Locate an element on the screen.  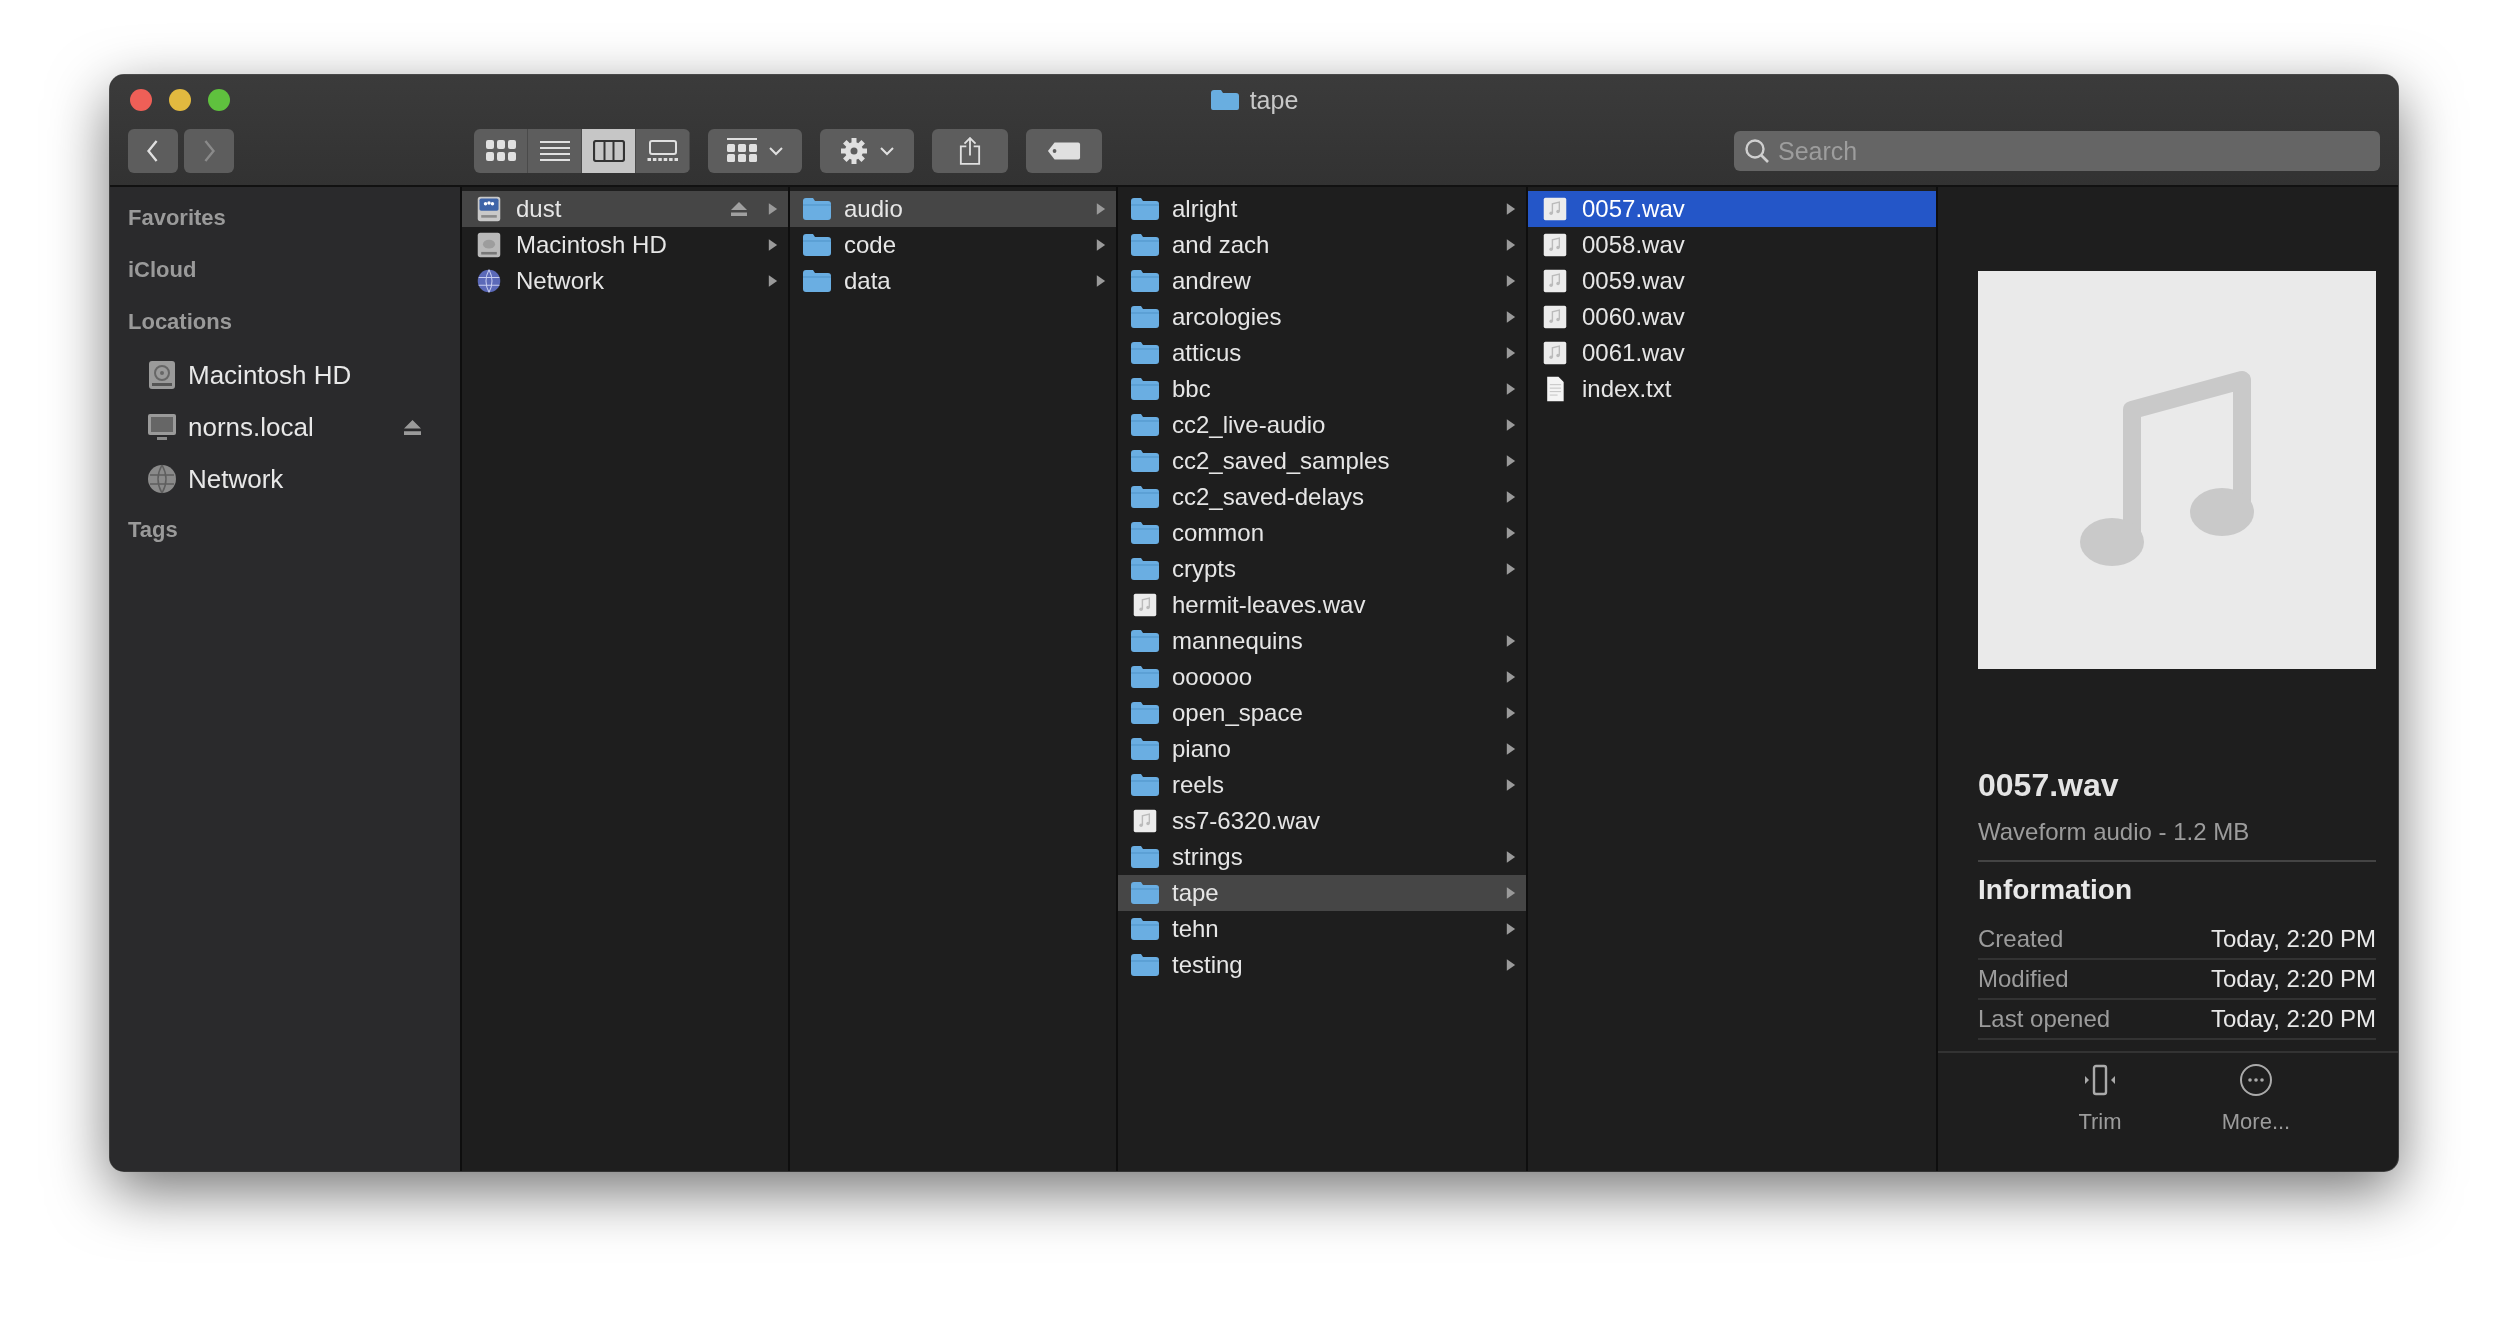
file-row: oooooo is located at coordinates (1322, 677).